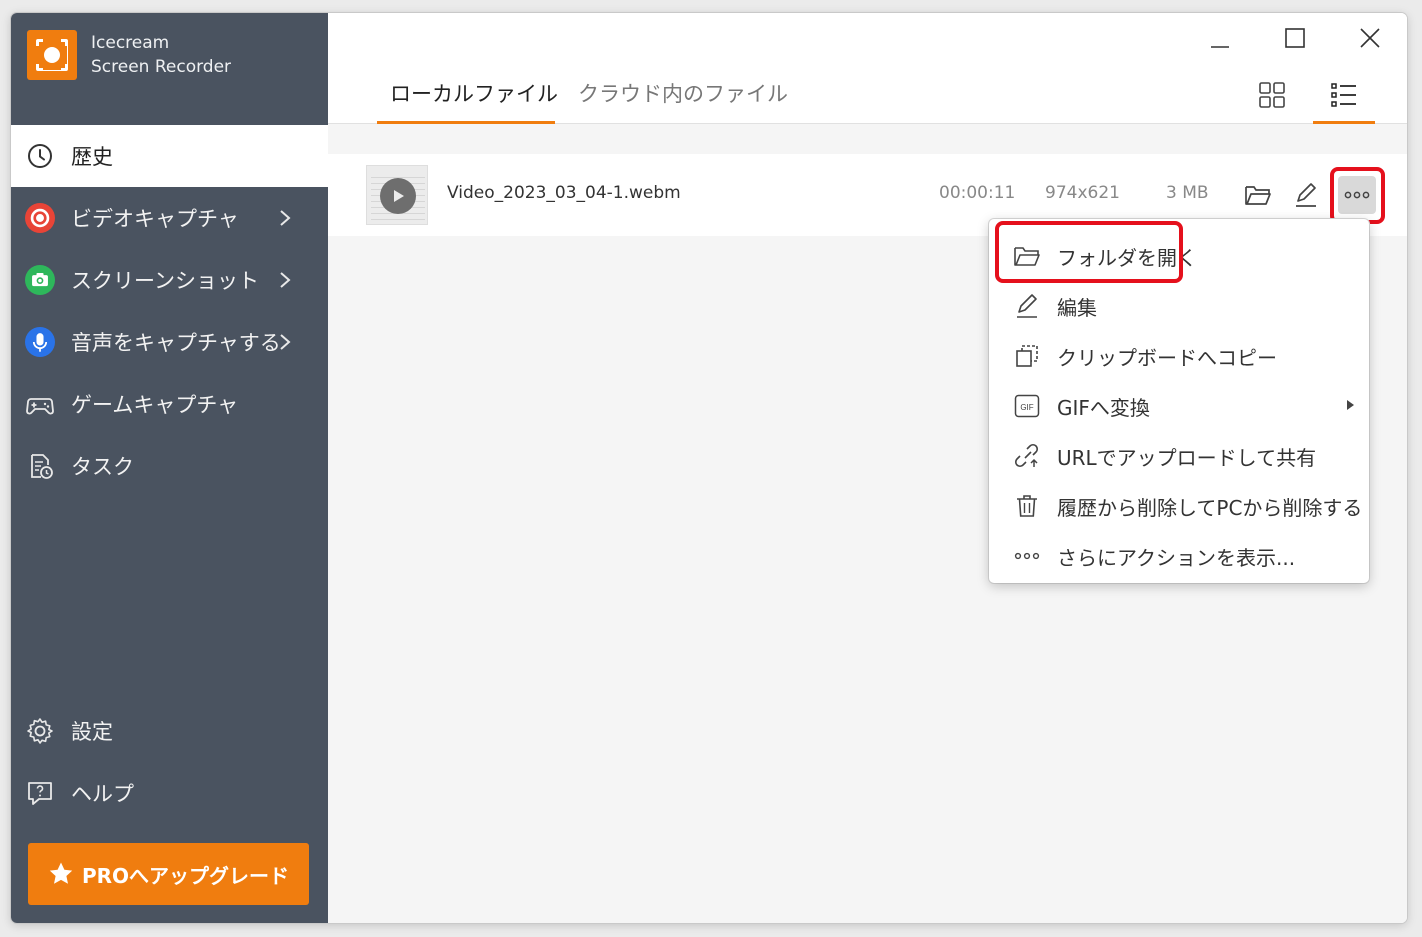  What do you see at coordinates (1103, 407) in the screenshot?
I see `menu-item-label: GIFへ変換` at bounding box center [1103, 407].